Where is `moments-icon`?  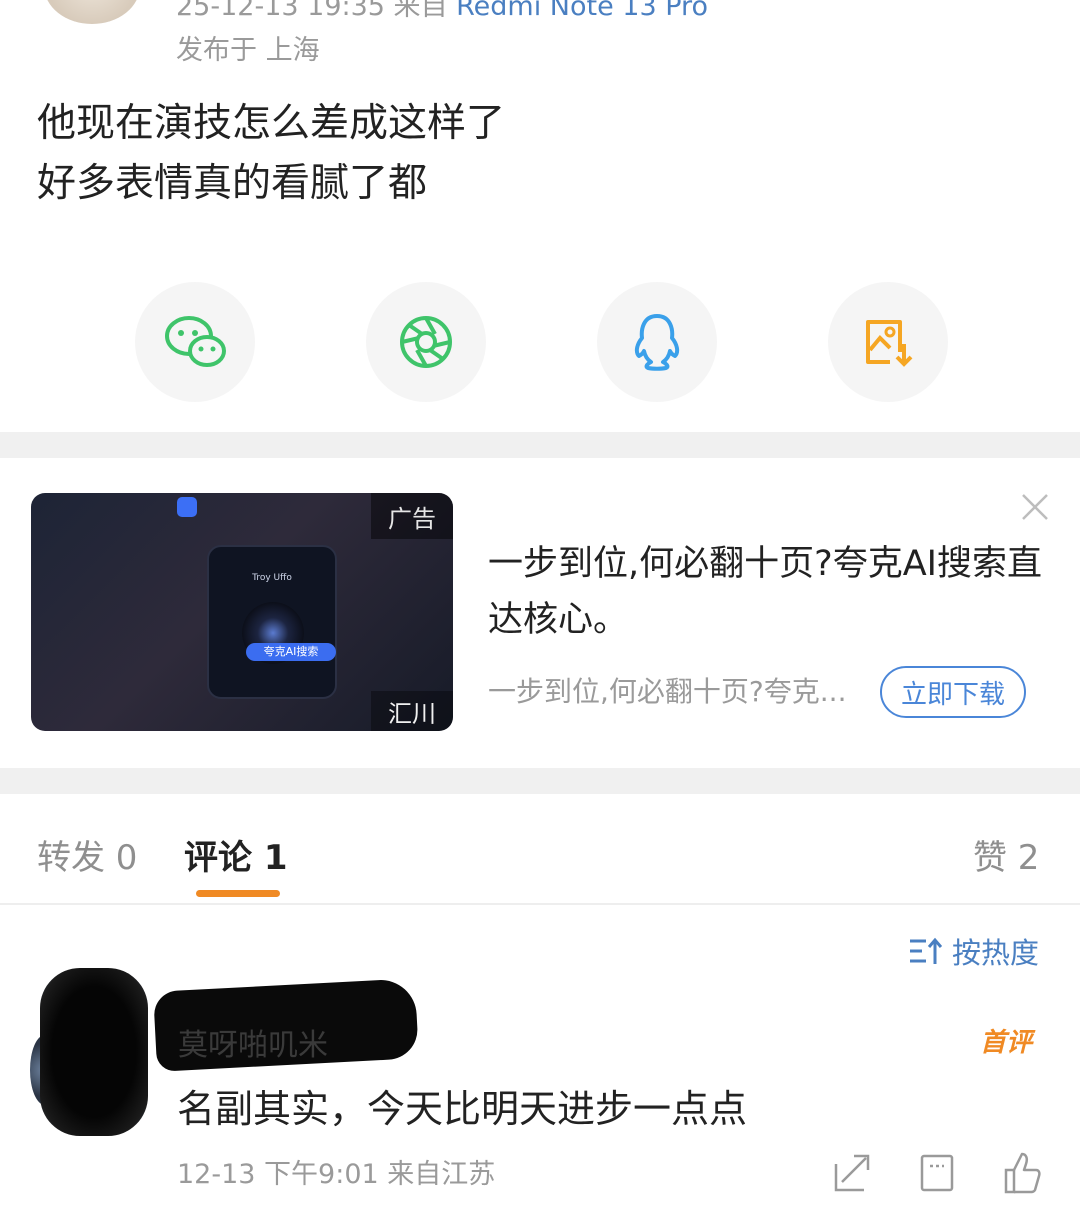
moments-icon is located at coordinates (426, 342).